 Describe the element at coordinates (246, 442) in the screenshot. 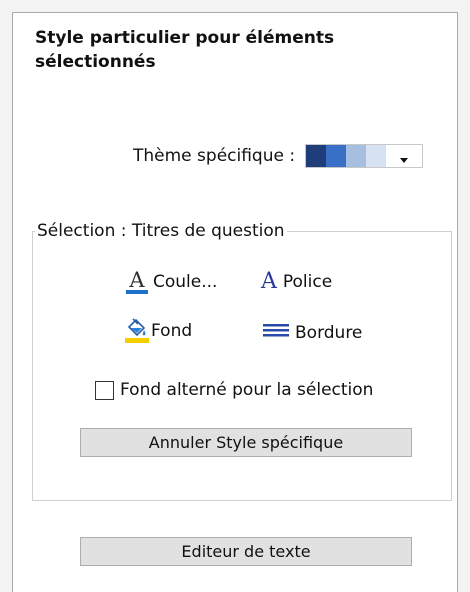

I see `cancel-style-button: Annuler Style spécifique` at that location.